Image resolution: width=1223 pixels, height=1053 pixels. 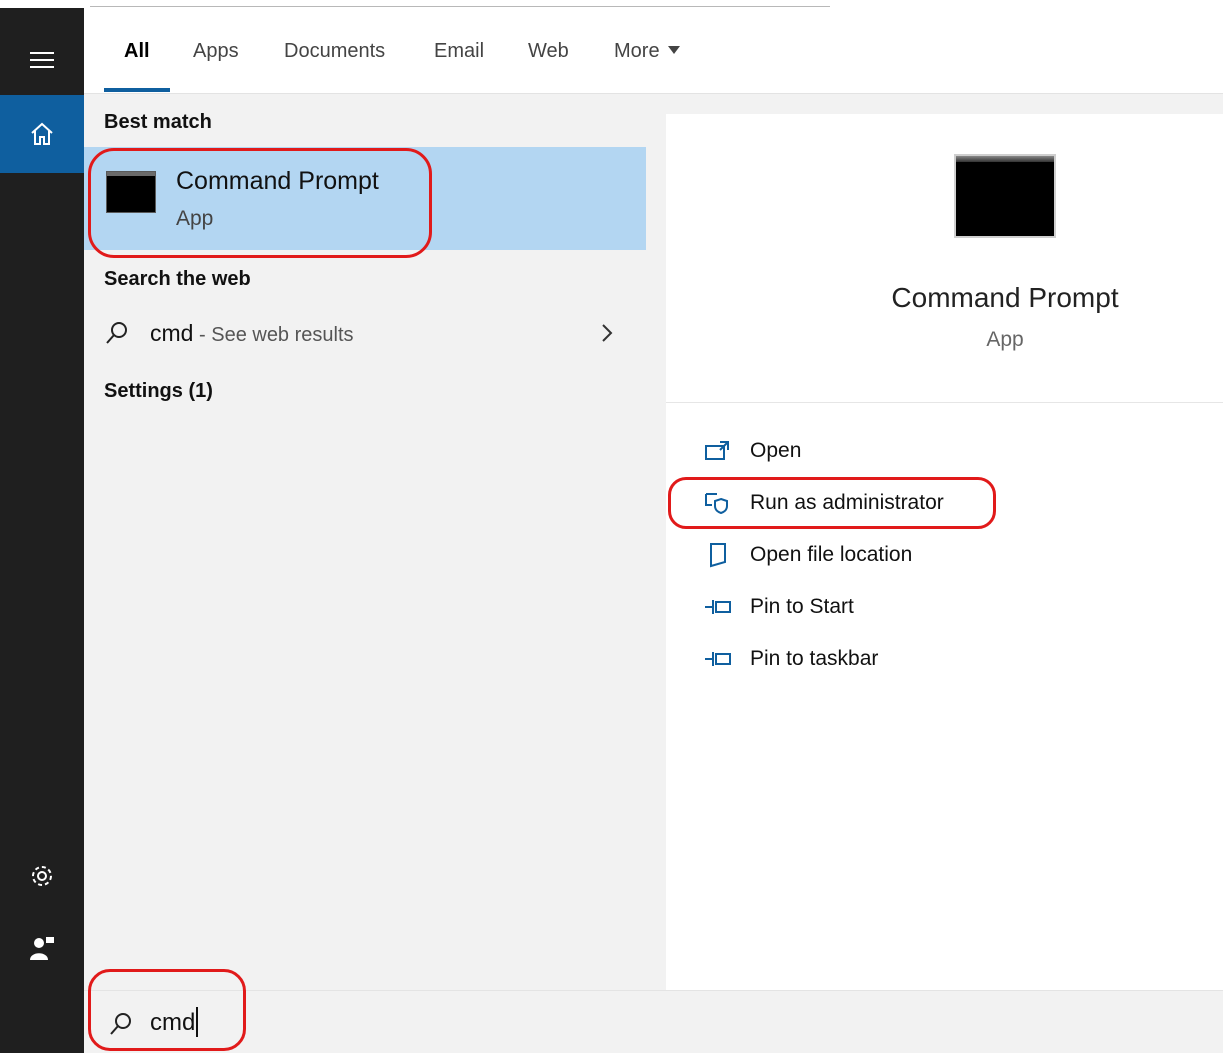 I want to click on user-icon, so click(x=42, y=948).